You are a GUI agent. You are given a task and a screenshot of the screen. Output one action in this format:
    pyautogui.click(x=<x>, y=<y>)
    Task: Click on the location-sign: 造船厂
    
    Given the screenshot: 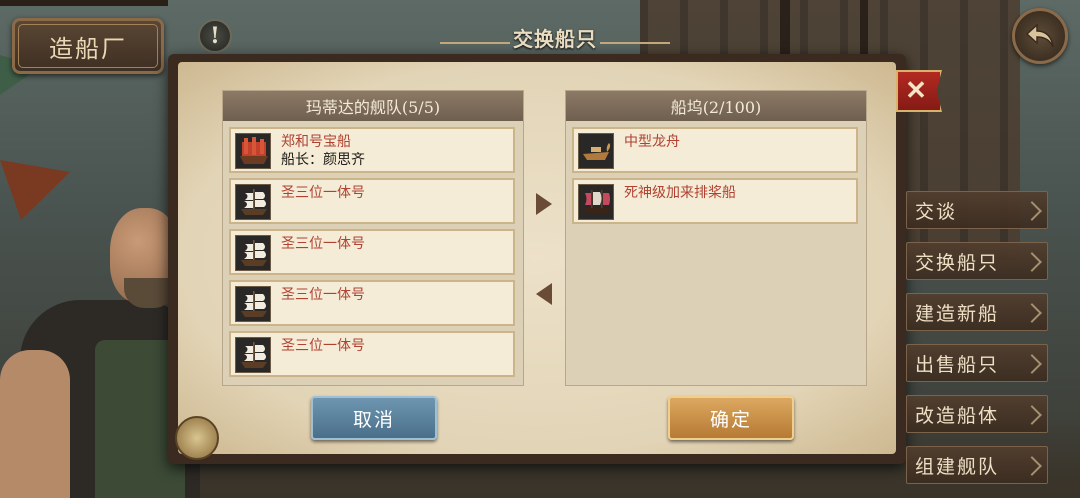 What is the action you would take?
    pyautogui.click(x=88, y=46)
    